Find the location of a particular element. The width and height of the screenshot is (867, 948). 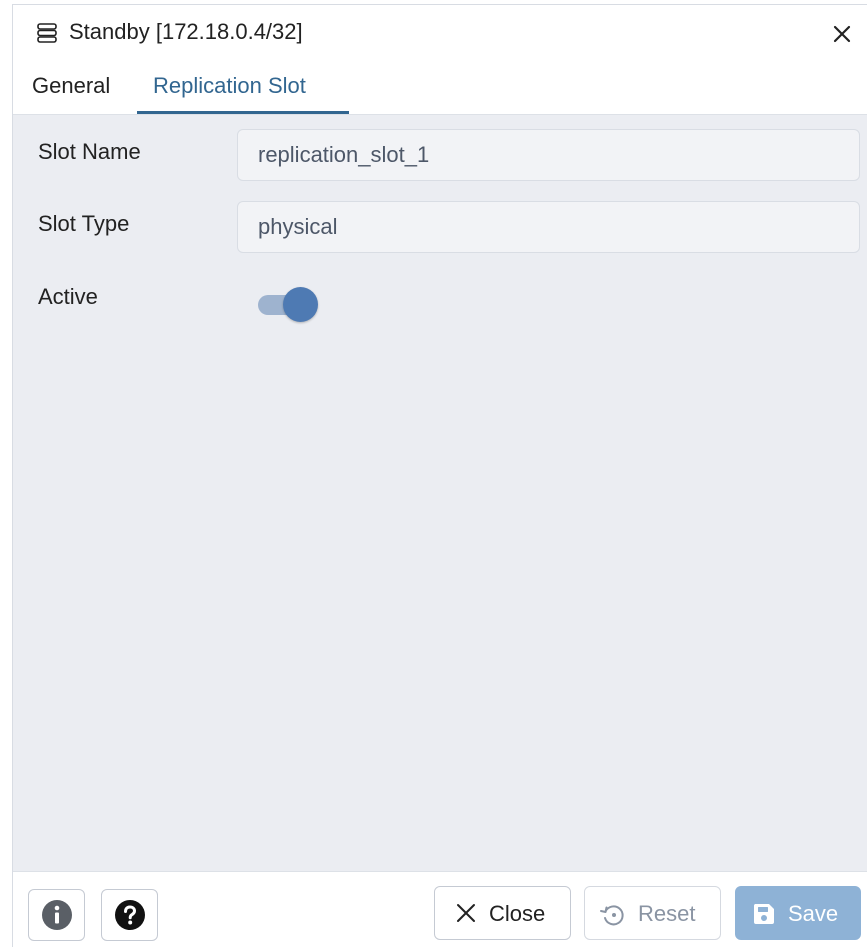

help-button is located at coordinates (129, 915).